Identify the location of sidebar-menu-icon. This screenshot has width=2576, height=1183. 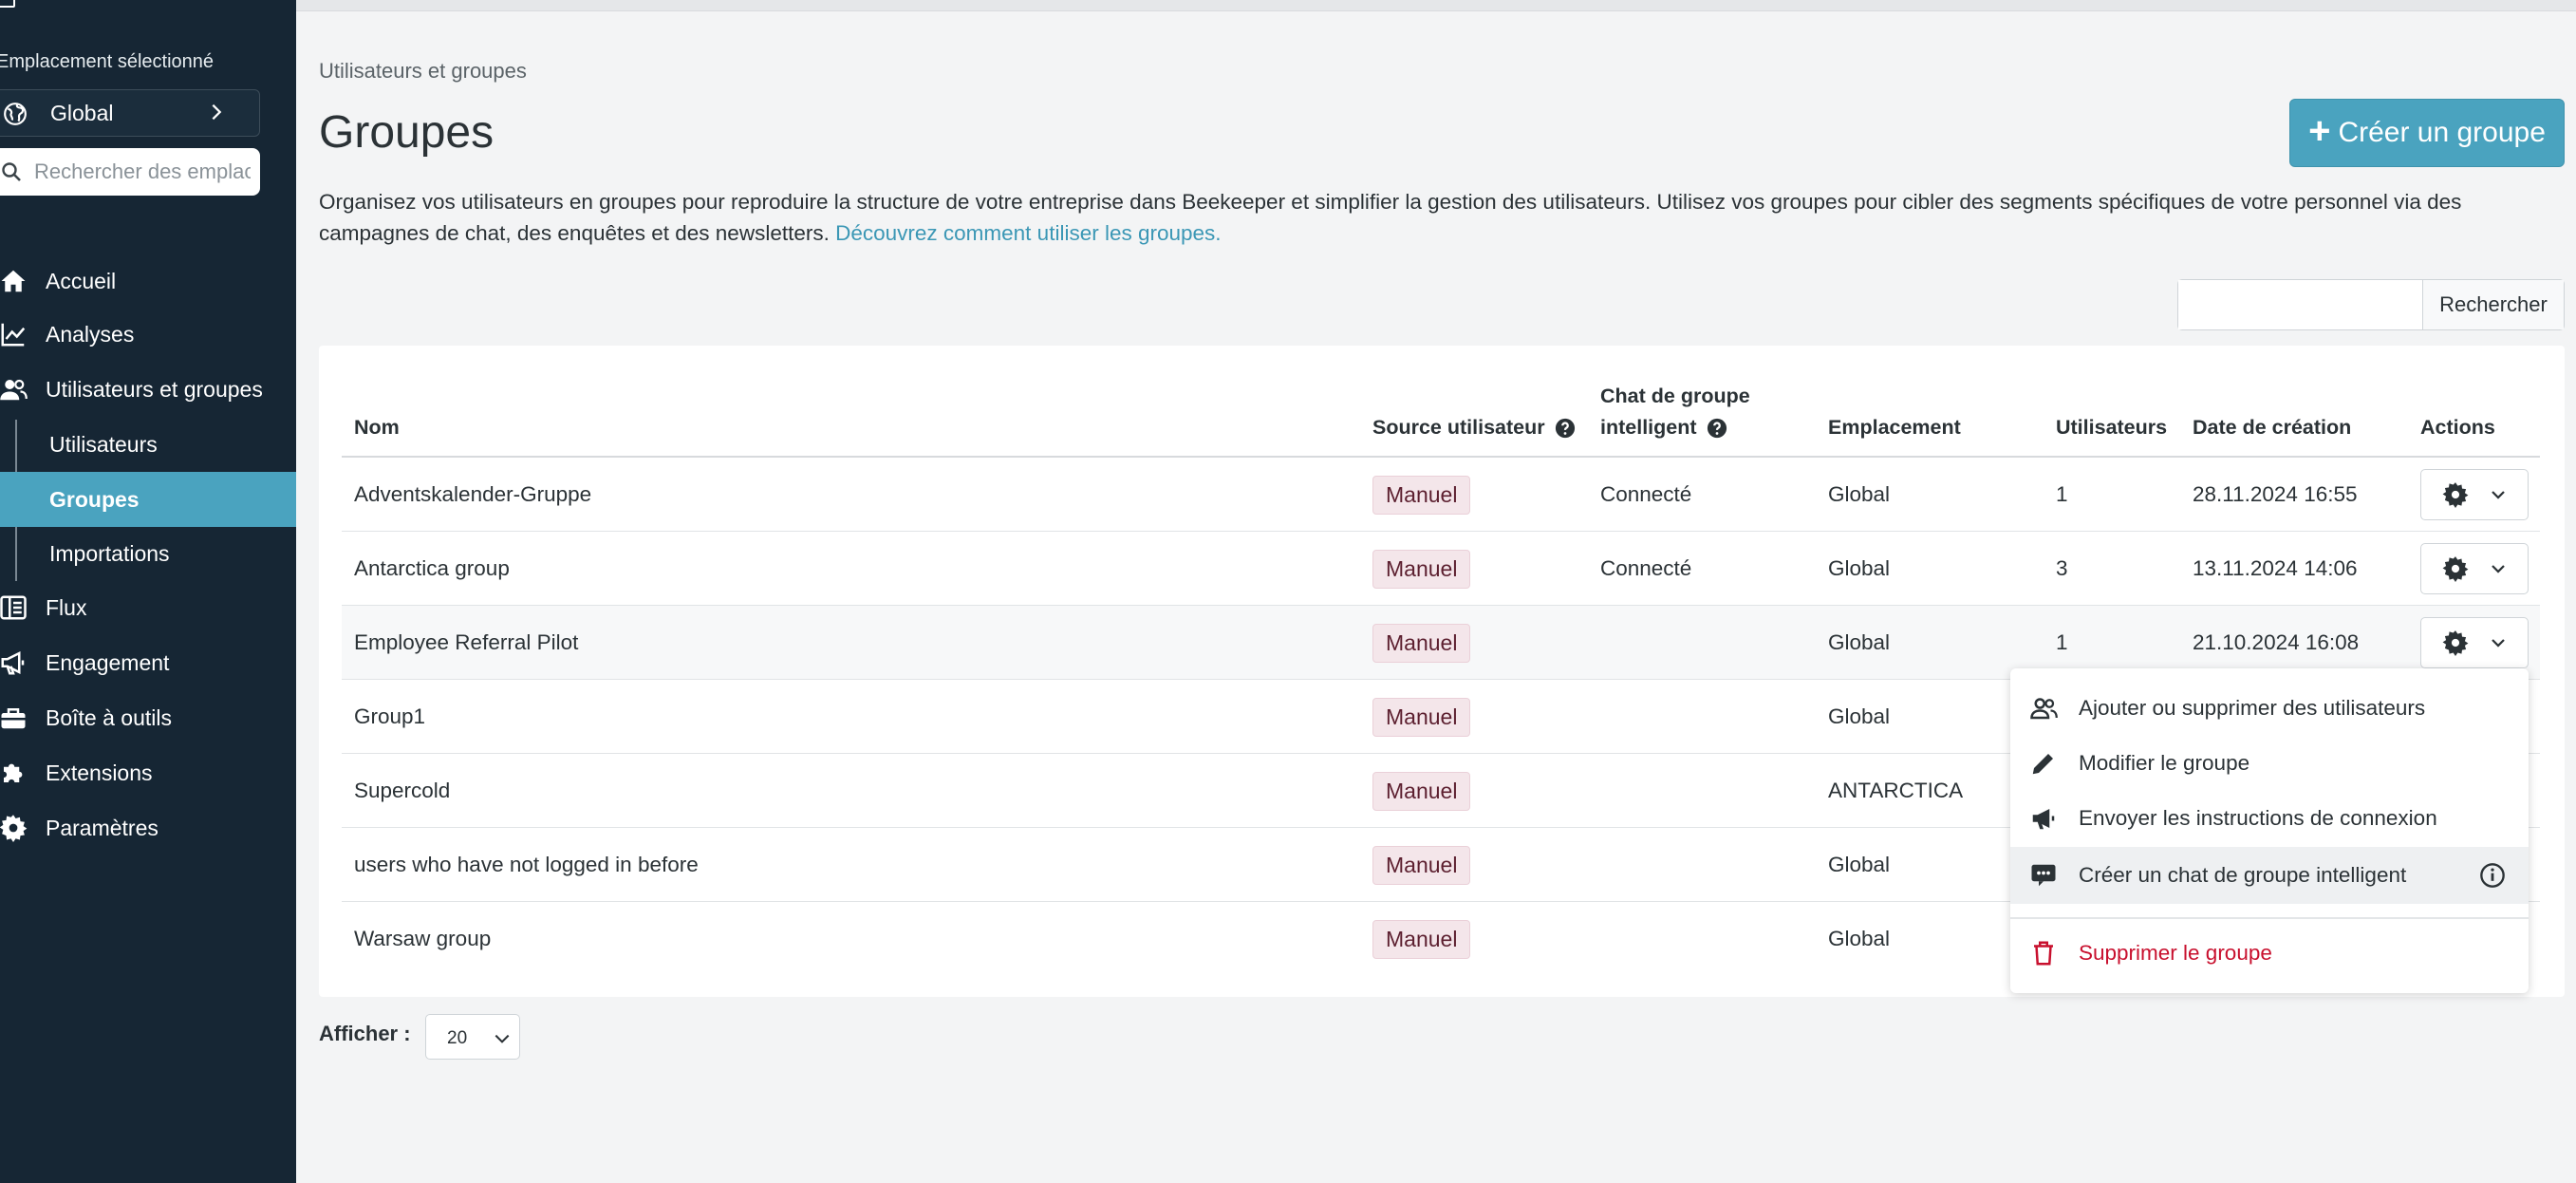
(7, 4).